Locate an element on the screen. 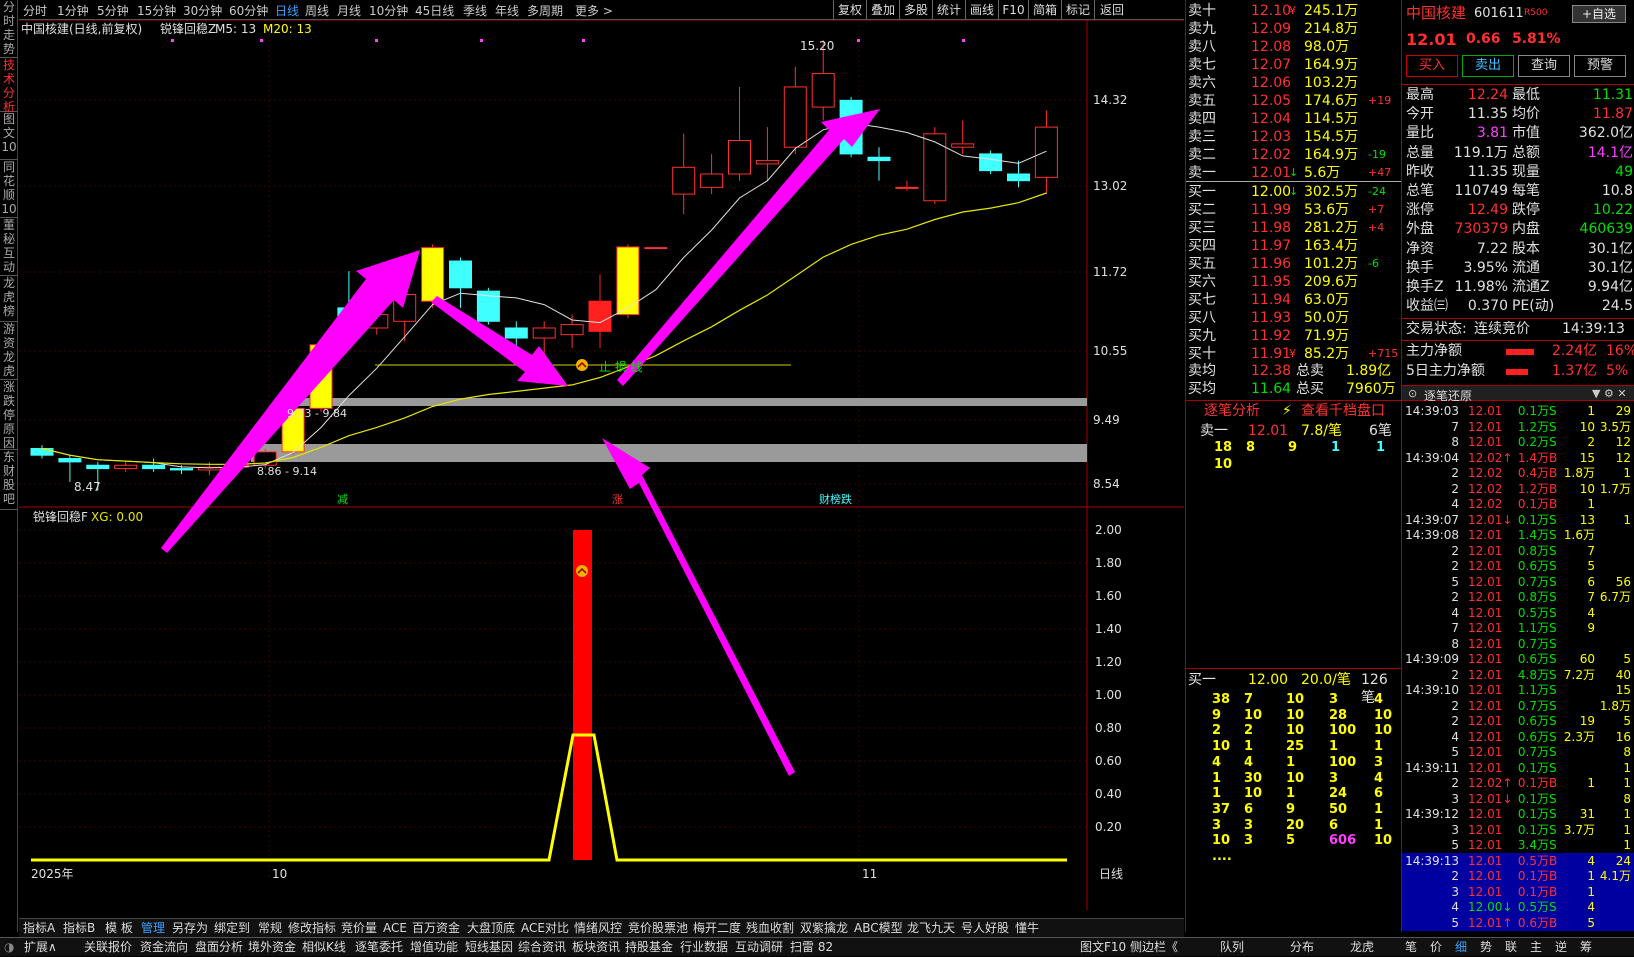 This screenshot has width=1634, height=957. bid-row: 买八 11.93 50.0万 is located at coordinates (1293, 318).